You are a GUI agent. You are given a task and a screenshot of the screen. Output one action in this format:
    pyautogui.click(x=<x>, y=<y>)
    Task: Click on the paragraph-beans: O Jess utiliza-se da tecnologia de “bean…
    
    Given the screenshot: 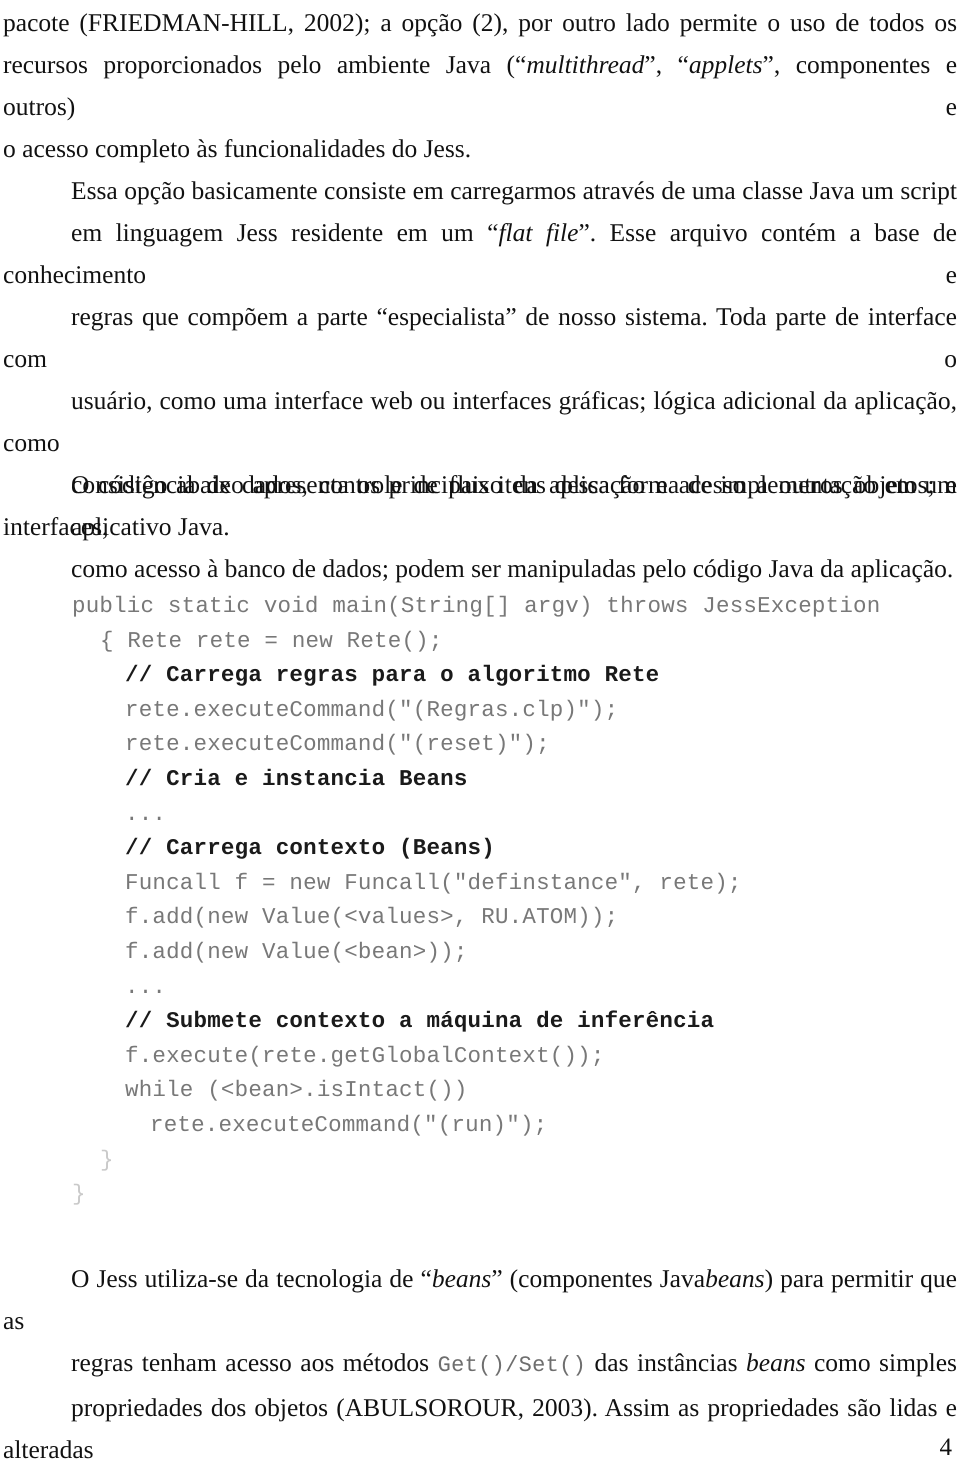 What is the action you would take?
    pyautogui.click(x=480, y=1364)
    